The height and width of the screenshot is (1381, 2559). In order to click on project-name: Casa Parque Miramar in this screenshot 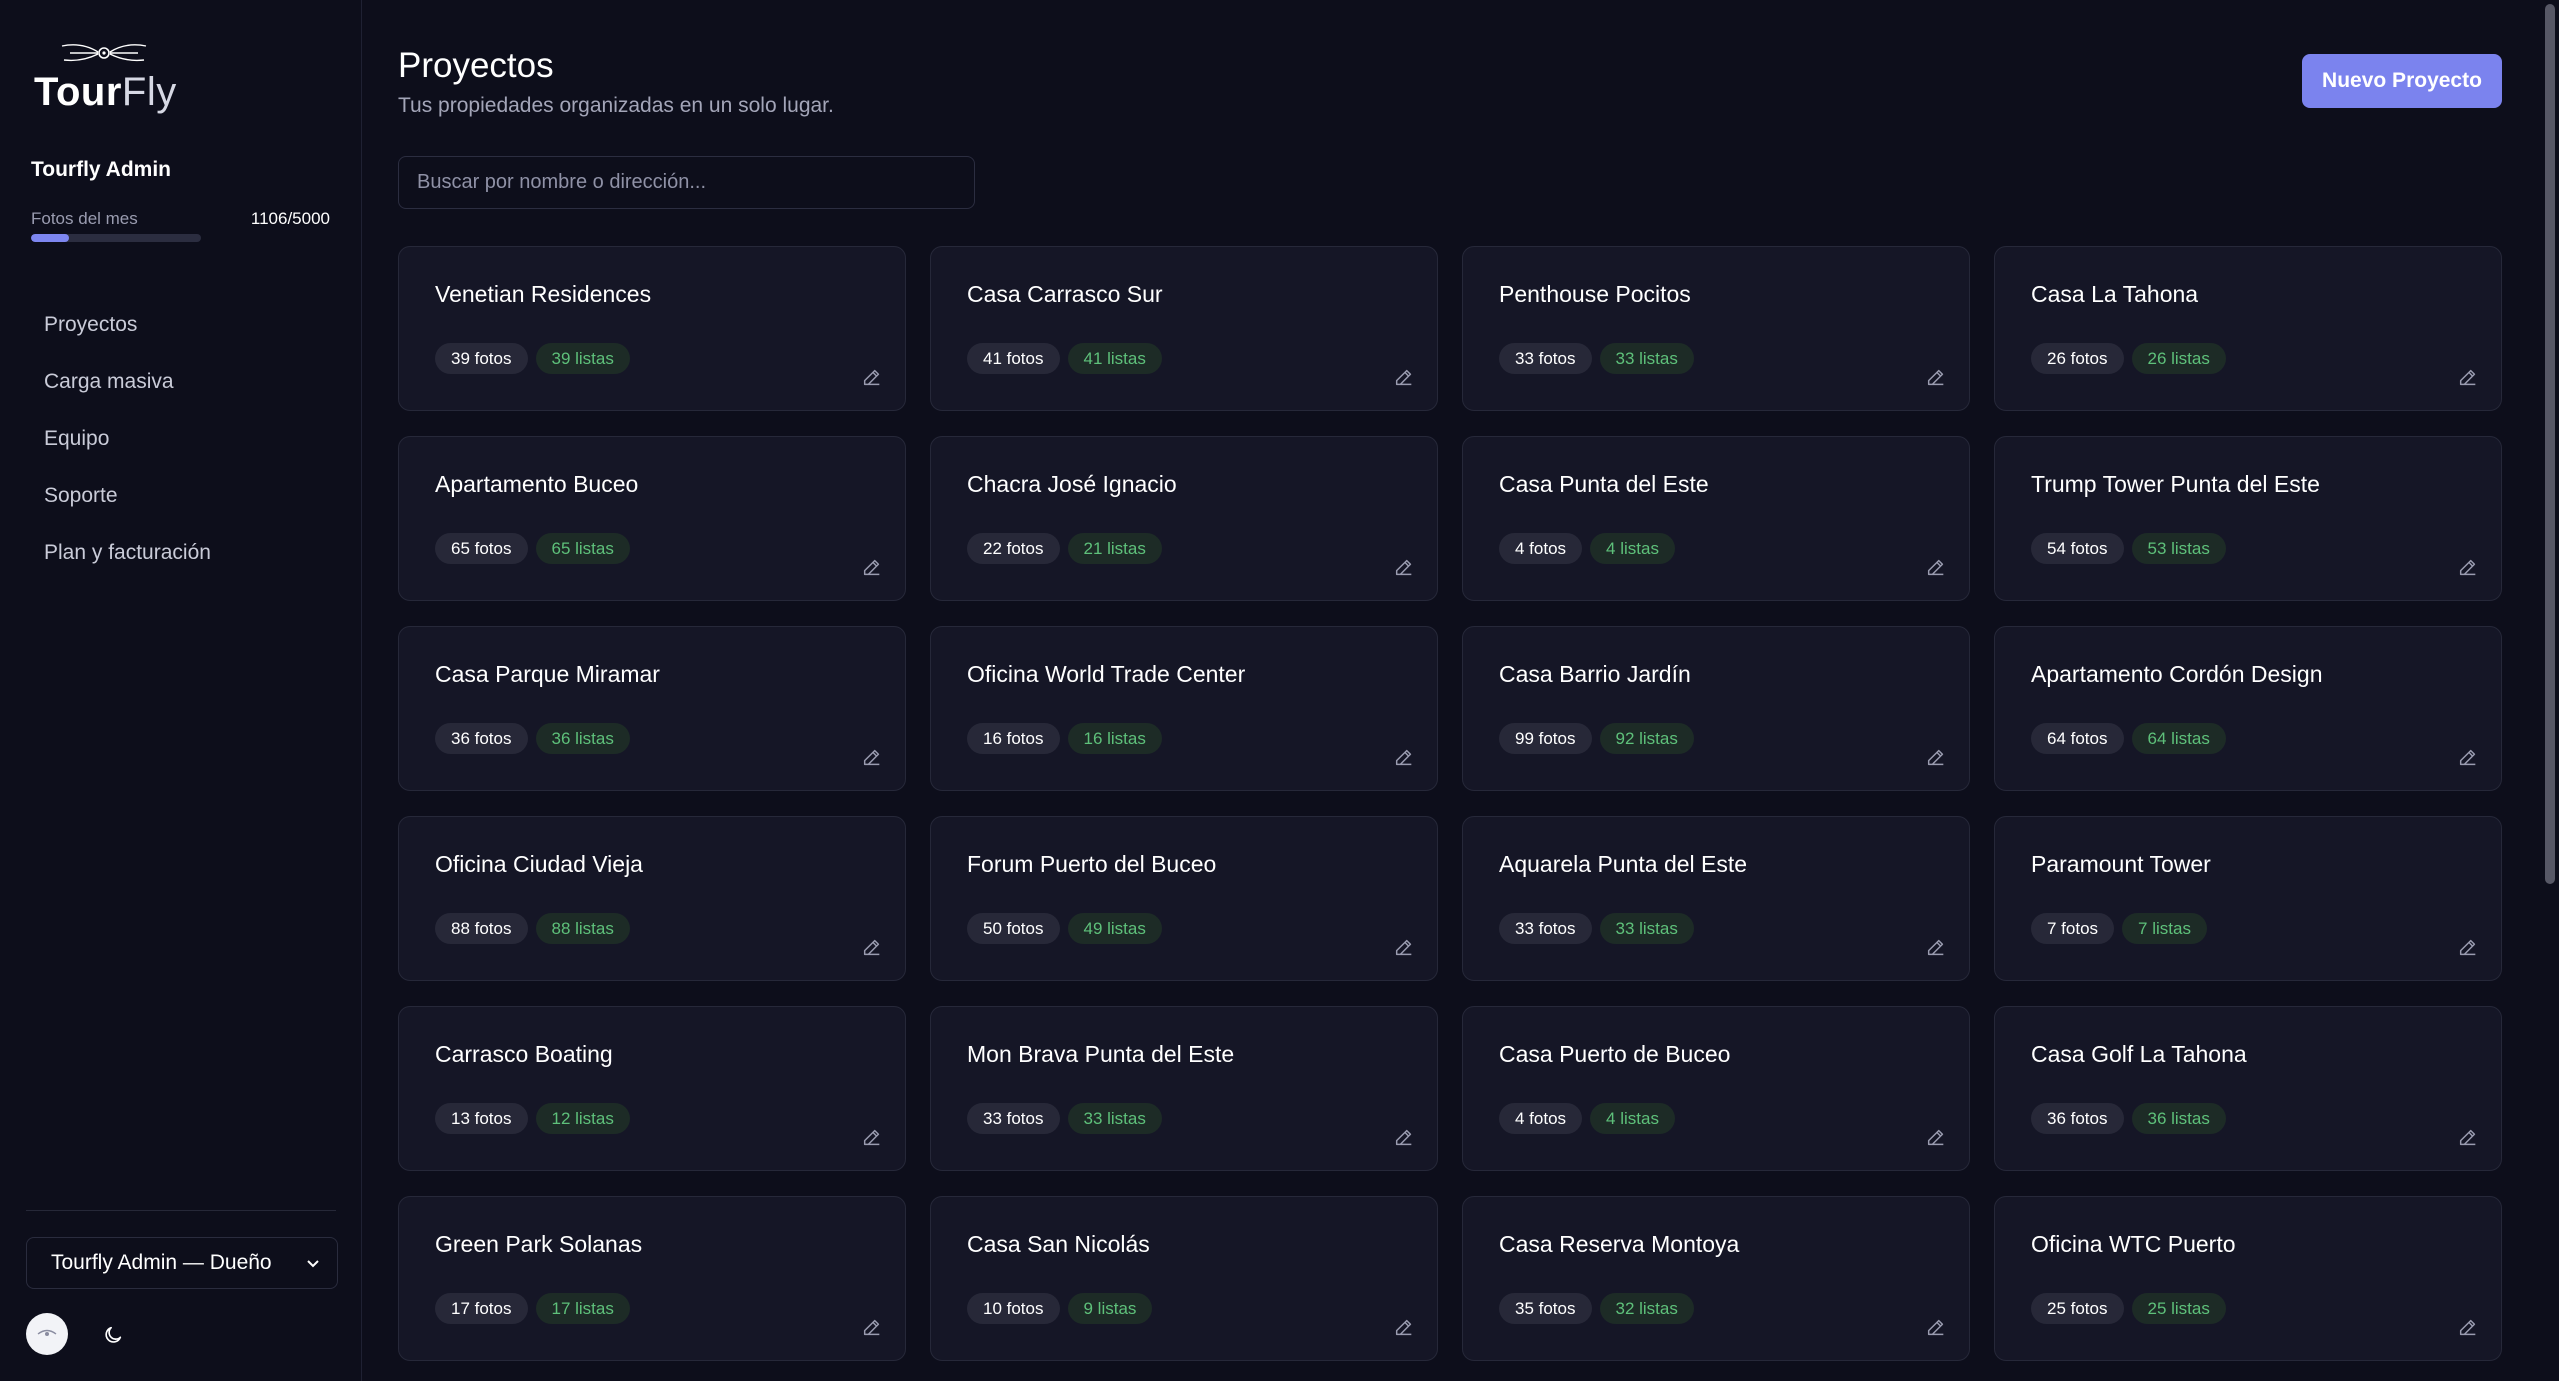, I will do `click(547, 674)`.